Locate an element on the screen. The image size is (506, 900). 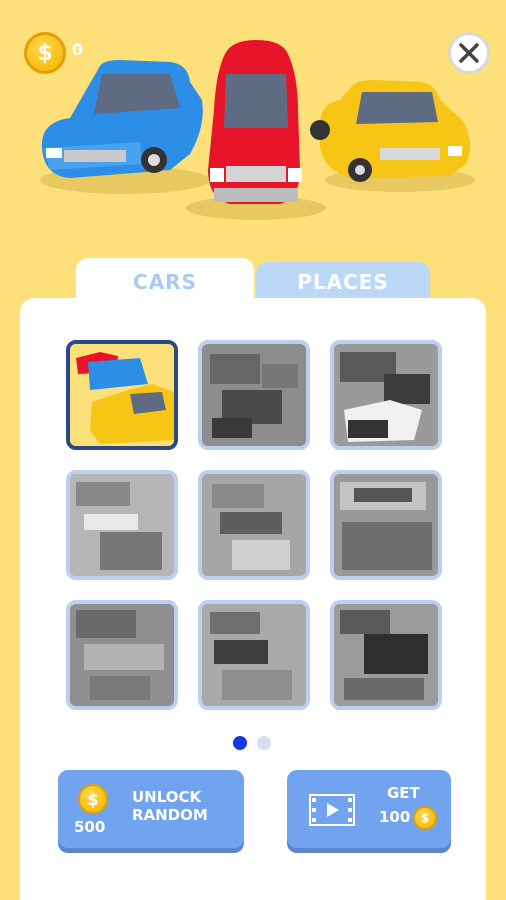
unlock-label: UNLOCK RANDOM is located at coordinates (170, 806).